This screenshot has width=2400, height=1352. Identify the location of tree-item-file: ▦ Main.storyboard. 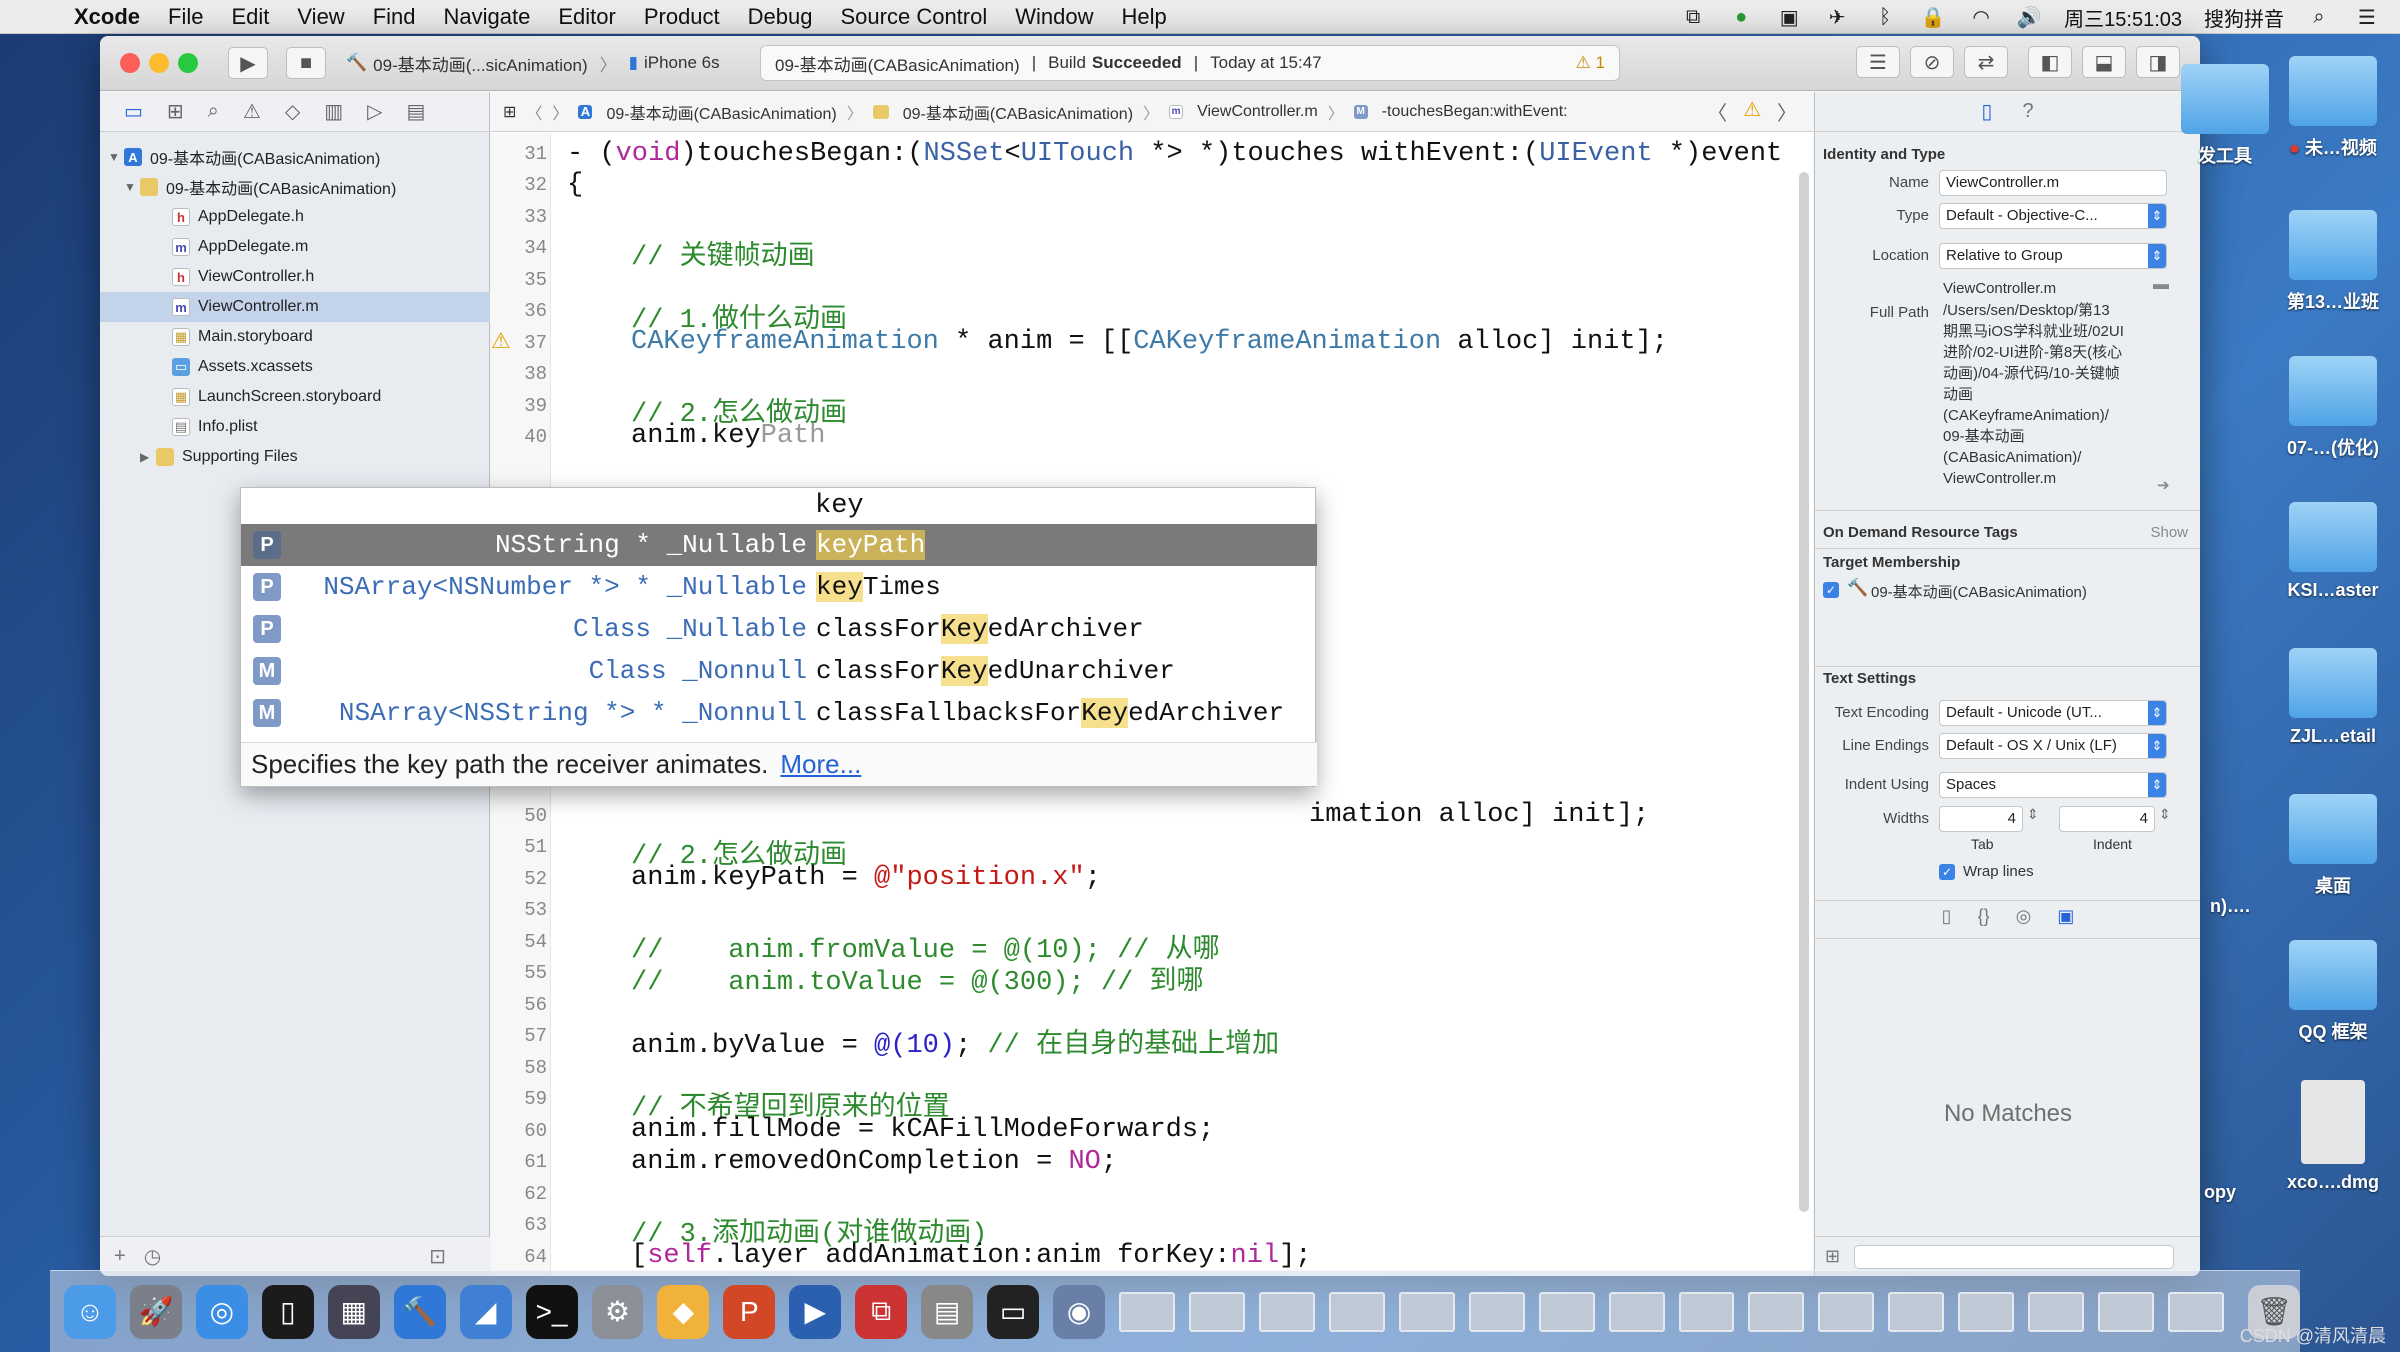
(295, 337).